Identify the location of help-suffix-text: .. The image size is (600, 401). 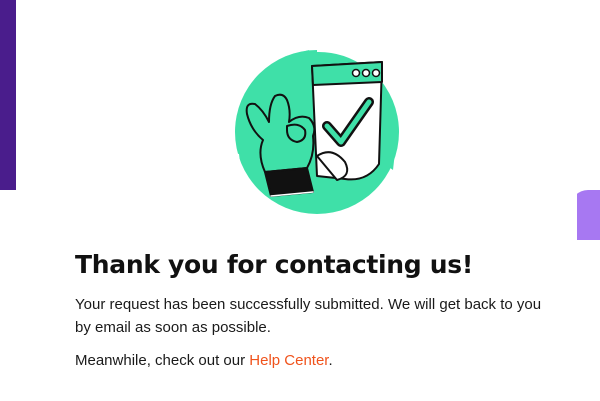
(330, 360).